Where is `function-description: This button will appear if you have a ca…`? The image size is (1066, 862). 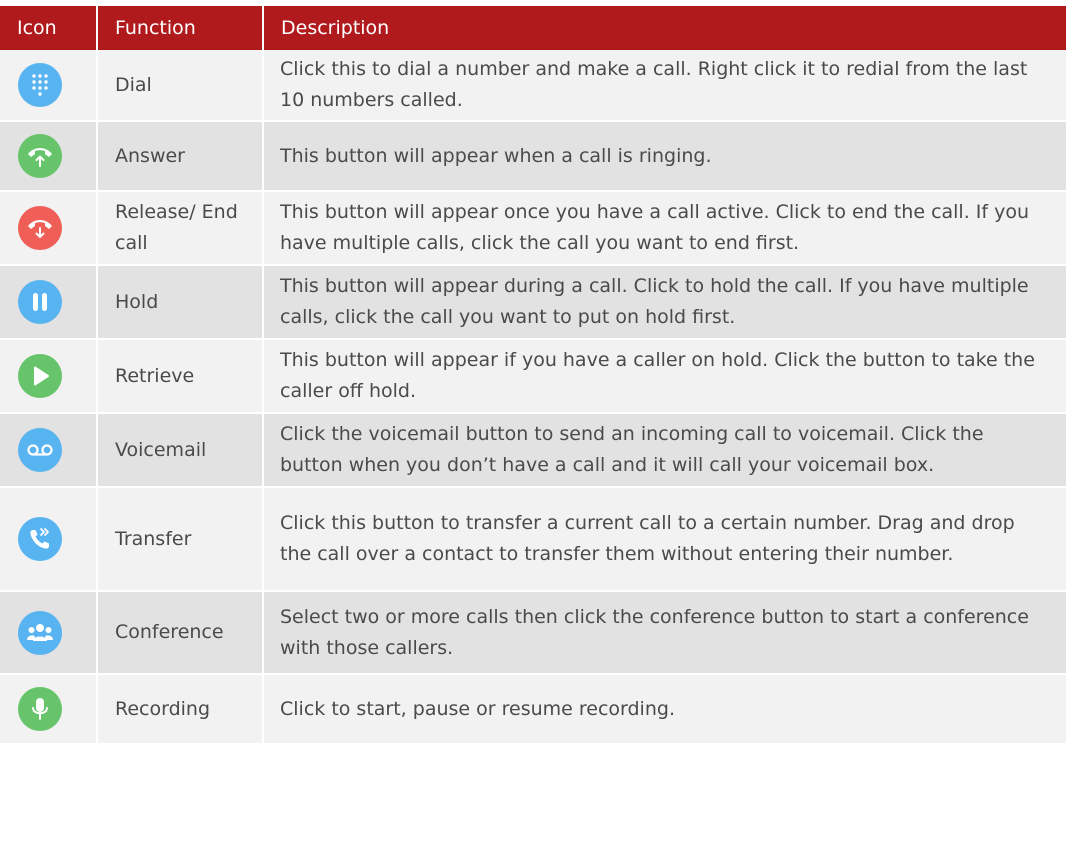 function-description: This button will appear if you have a ca… is located at coordinates (664, 376).